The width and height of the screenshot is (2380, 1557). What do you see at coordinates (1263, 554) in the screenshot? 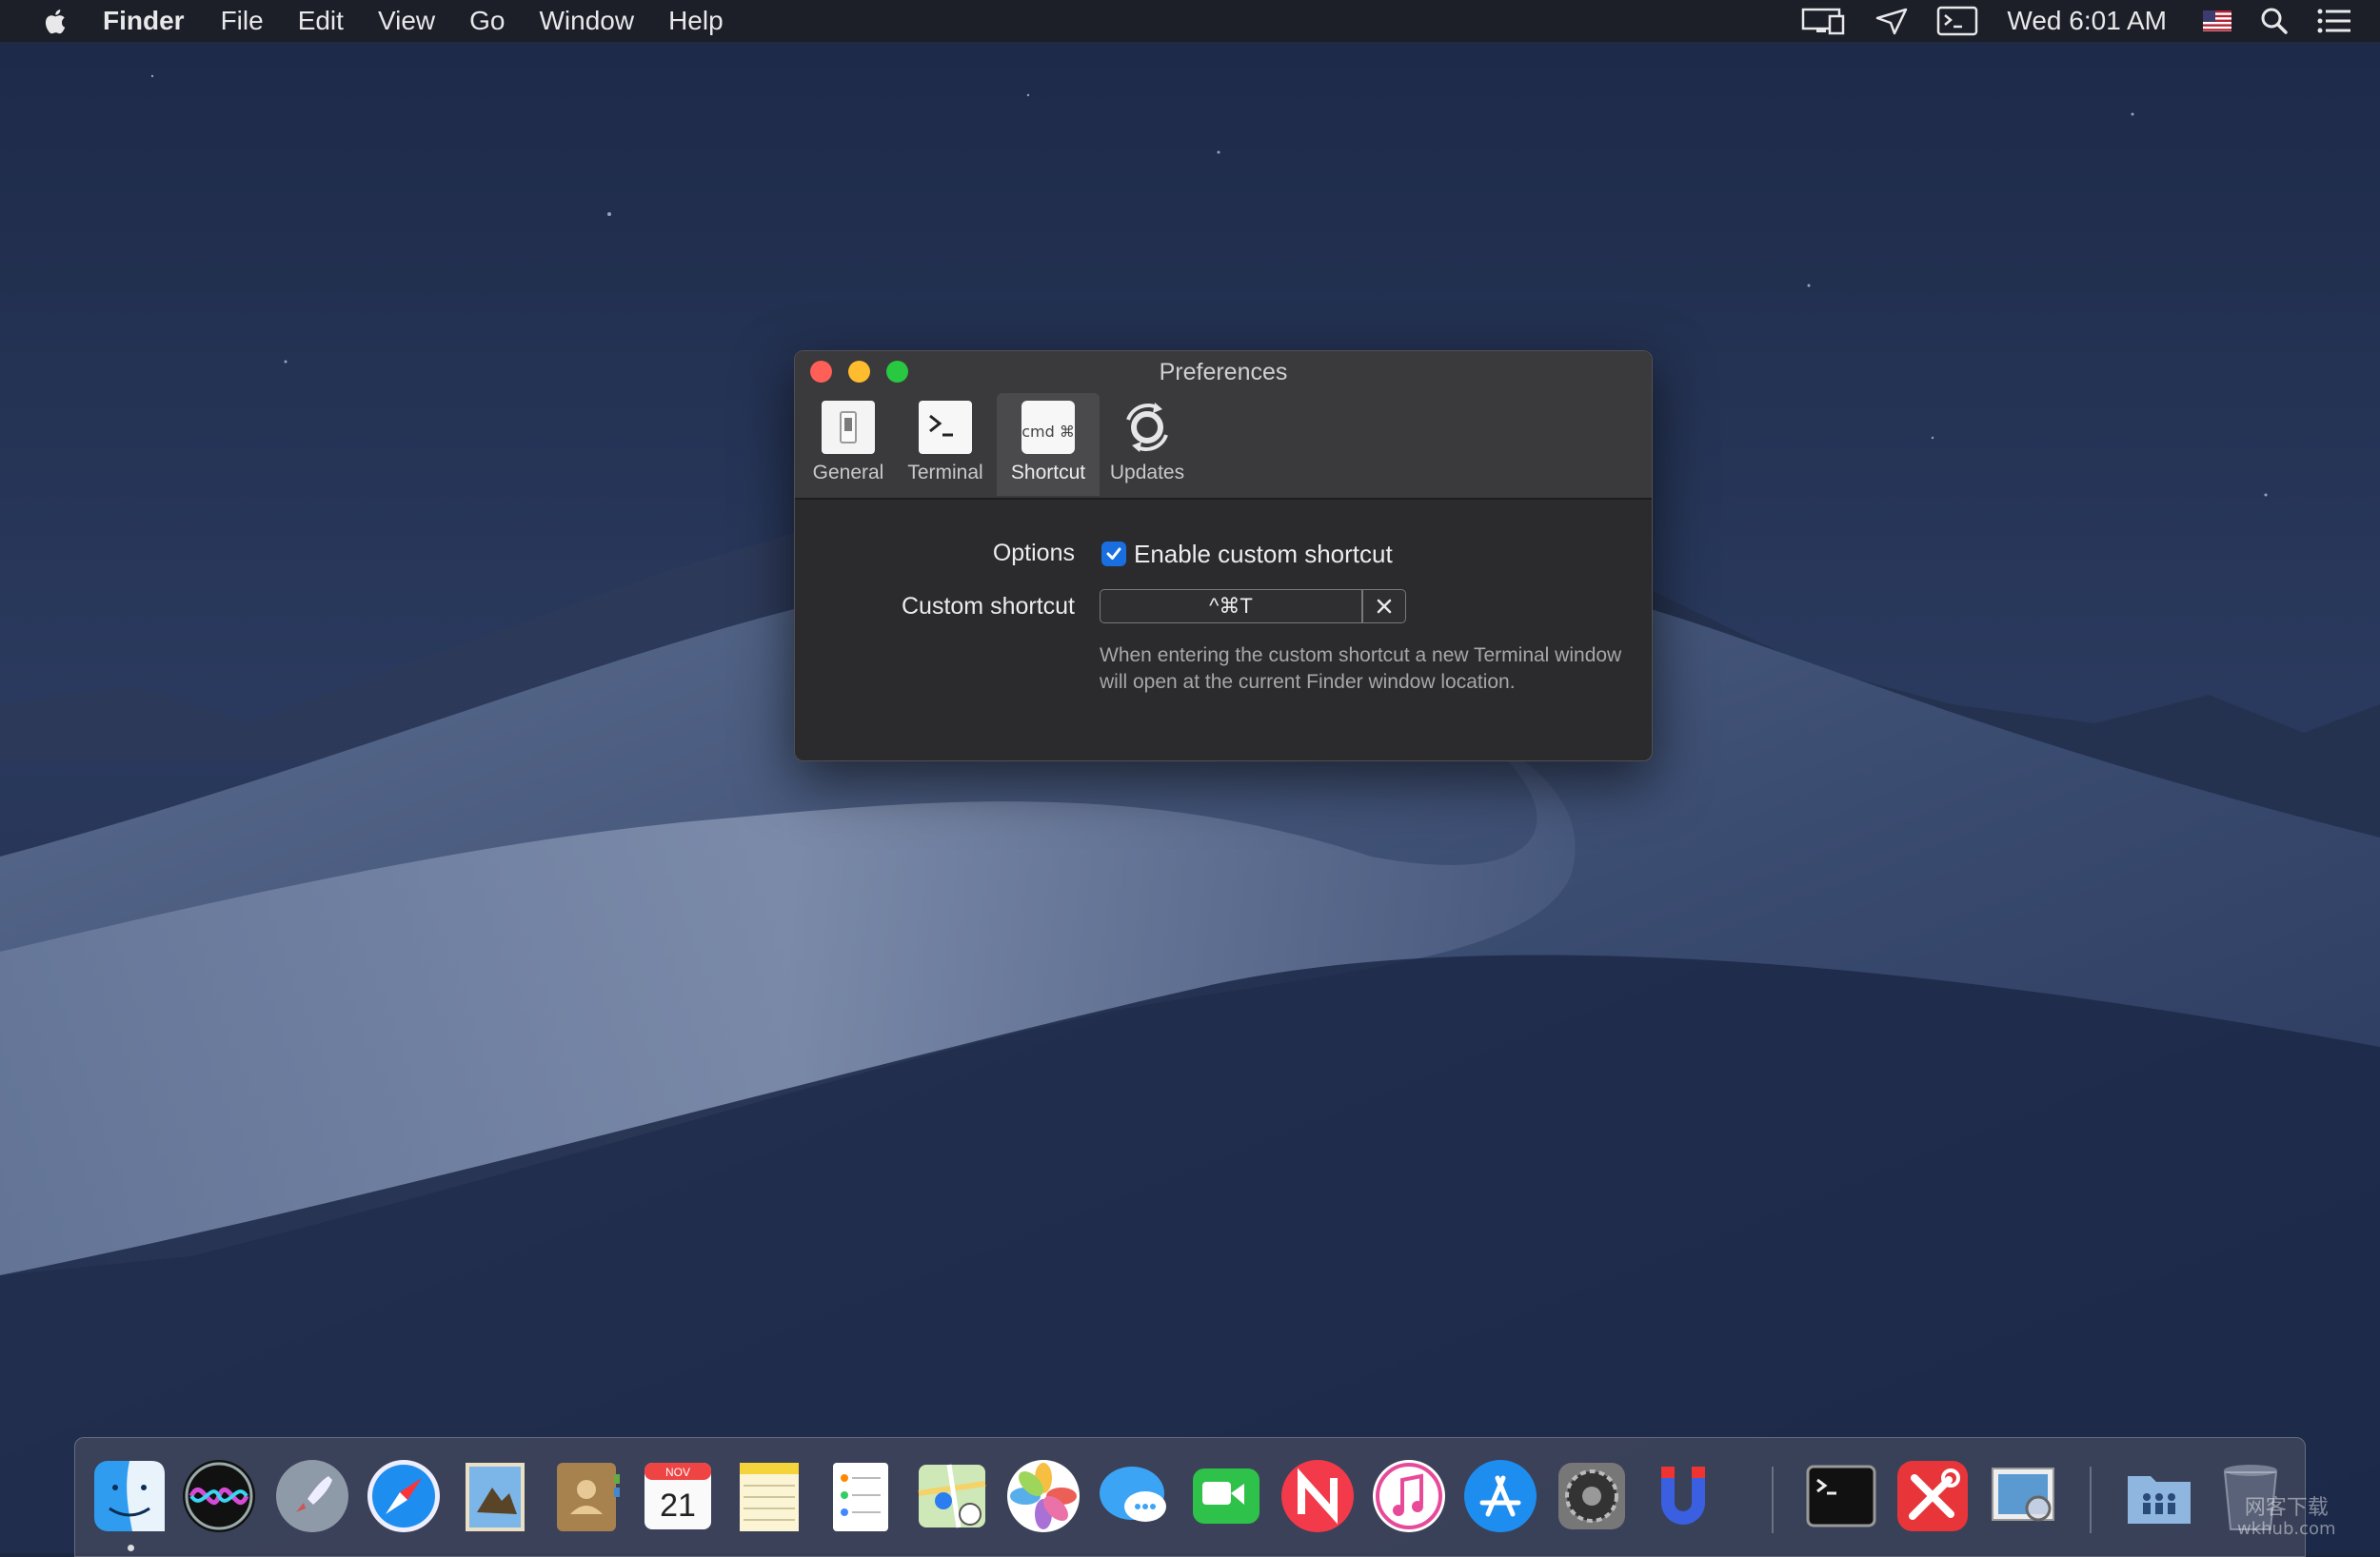
I see `enable-shortcut-label: Enable custom shortcut` at bounding box center [1263, 554].